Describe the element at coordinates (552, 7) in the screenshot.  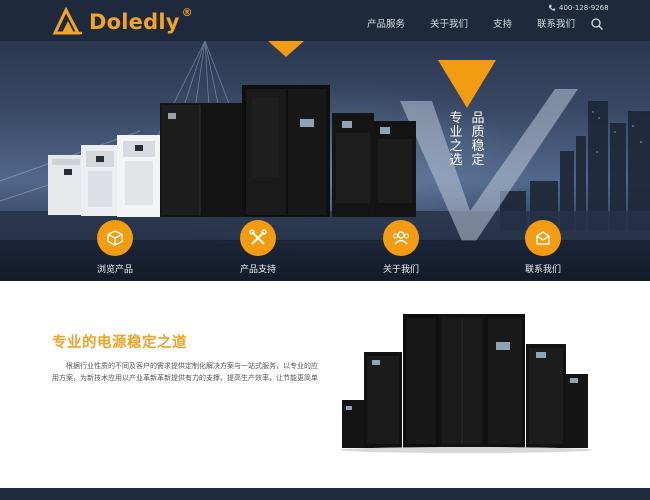
I see `phone-icon` at that location.